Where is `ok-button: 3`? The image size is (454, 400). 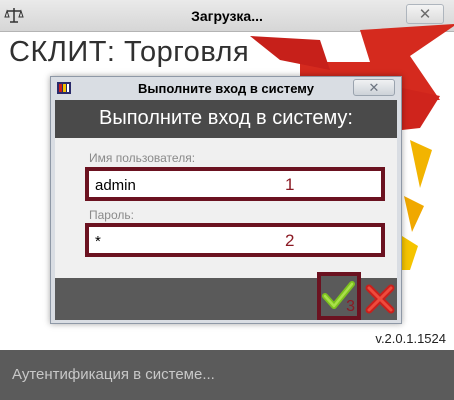
ok-button: 3 is located at coordinates (339, 296).